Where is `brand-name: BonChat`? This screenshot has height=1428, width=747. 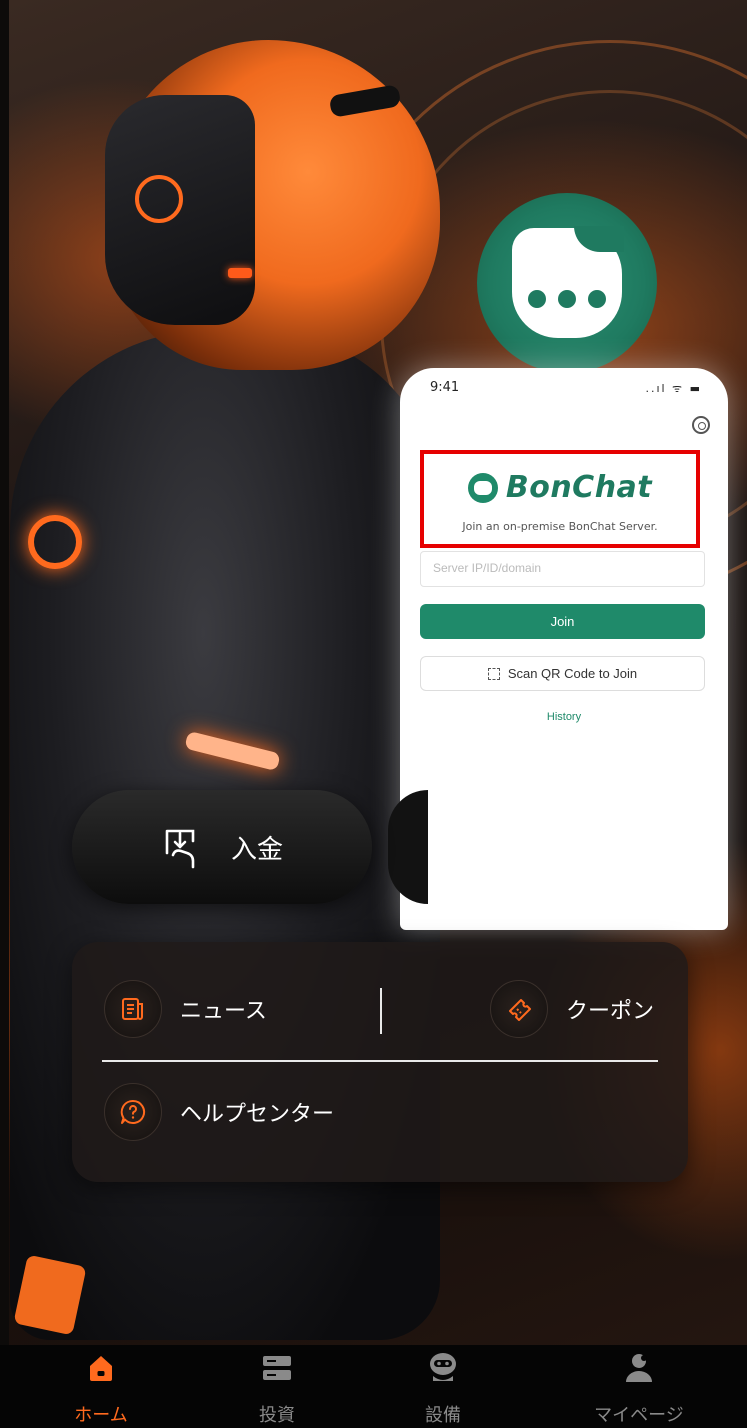
brand-name: BonChat is located at coordinates (579, 487).